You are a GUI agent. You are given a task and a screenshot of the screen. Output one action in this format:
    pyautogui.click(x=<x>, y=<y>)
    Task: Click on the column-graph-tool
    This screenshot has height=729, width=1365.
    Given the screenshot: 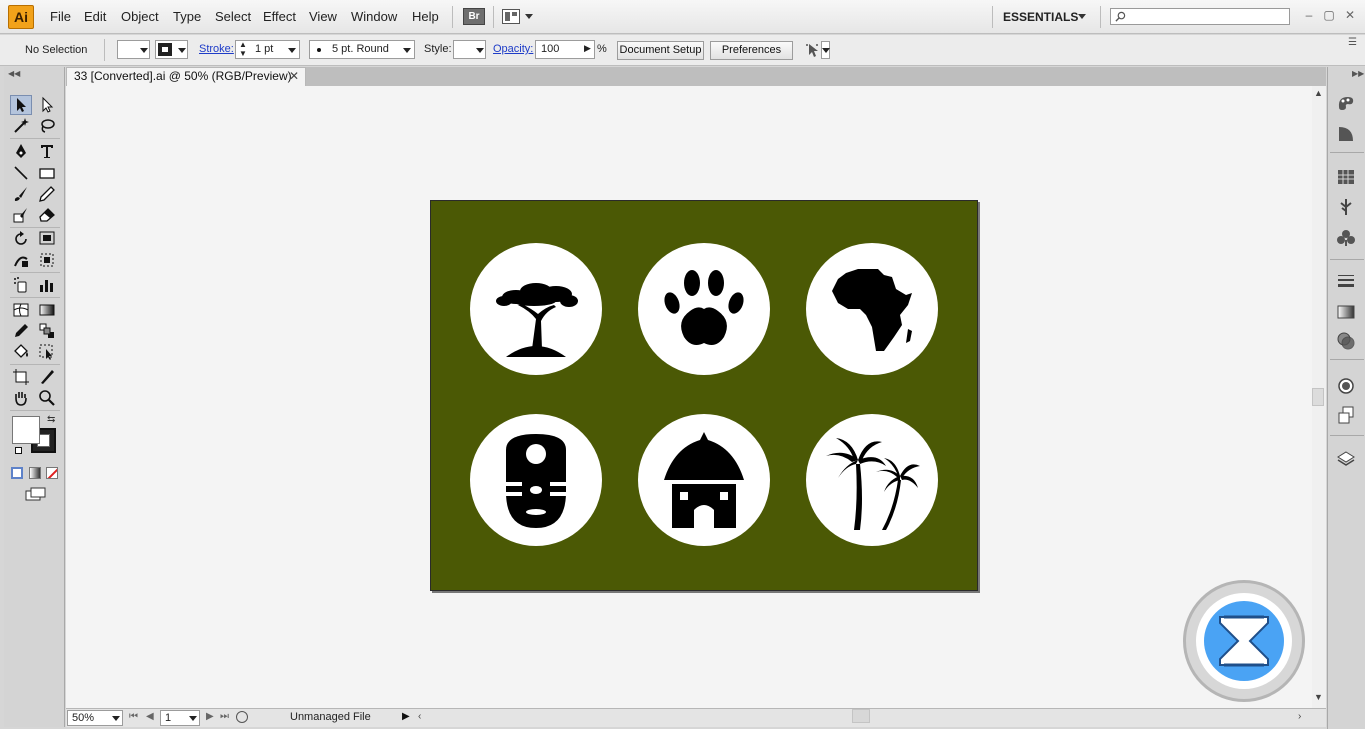 What is the action you would take?
    pyautogui.click(x=47, y=285)
    